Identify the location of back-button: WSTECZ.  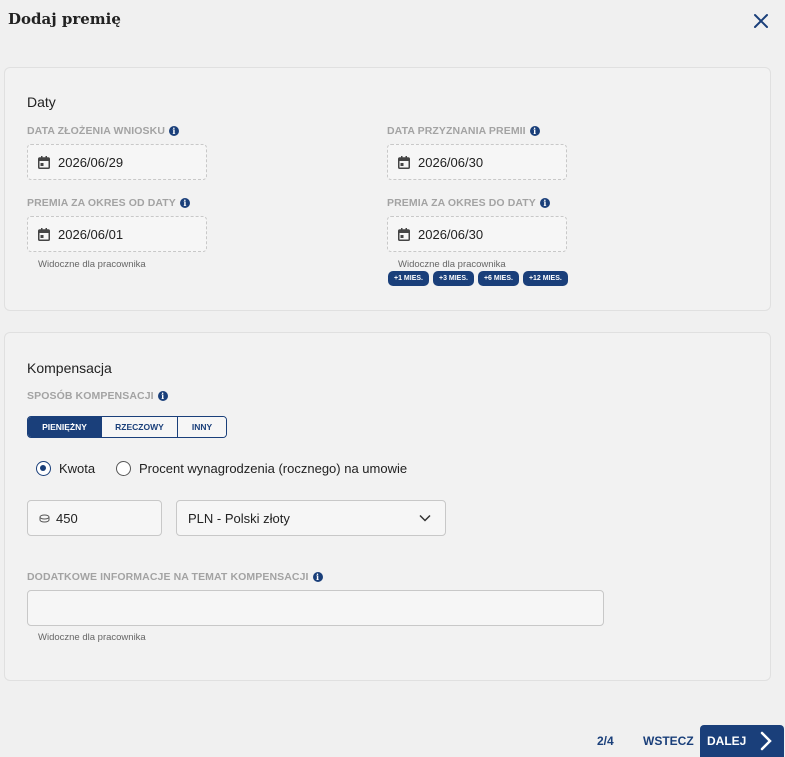
(668, 741).